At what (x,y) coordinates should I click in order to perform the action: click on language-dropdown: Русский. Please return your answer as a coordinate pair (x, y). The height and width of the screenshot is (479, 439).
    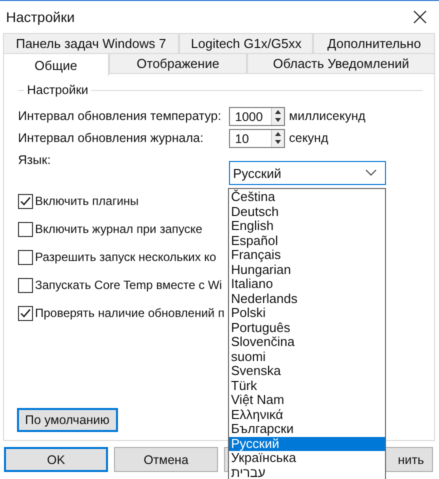
    Looking at the image, I should click on (307, 173).